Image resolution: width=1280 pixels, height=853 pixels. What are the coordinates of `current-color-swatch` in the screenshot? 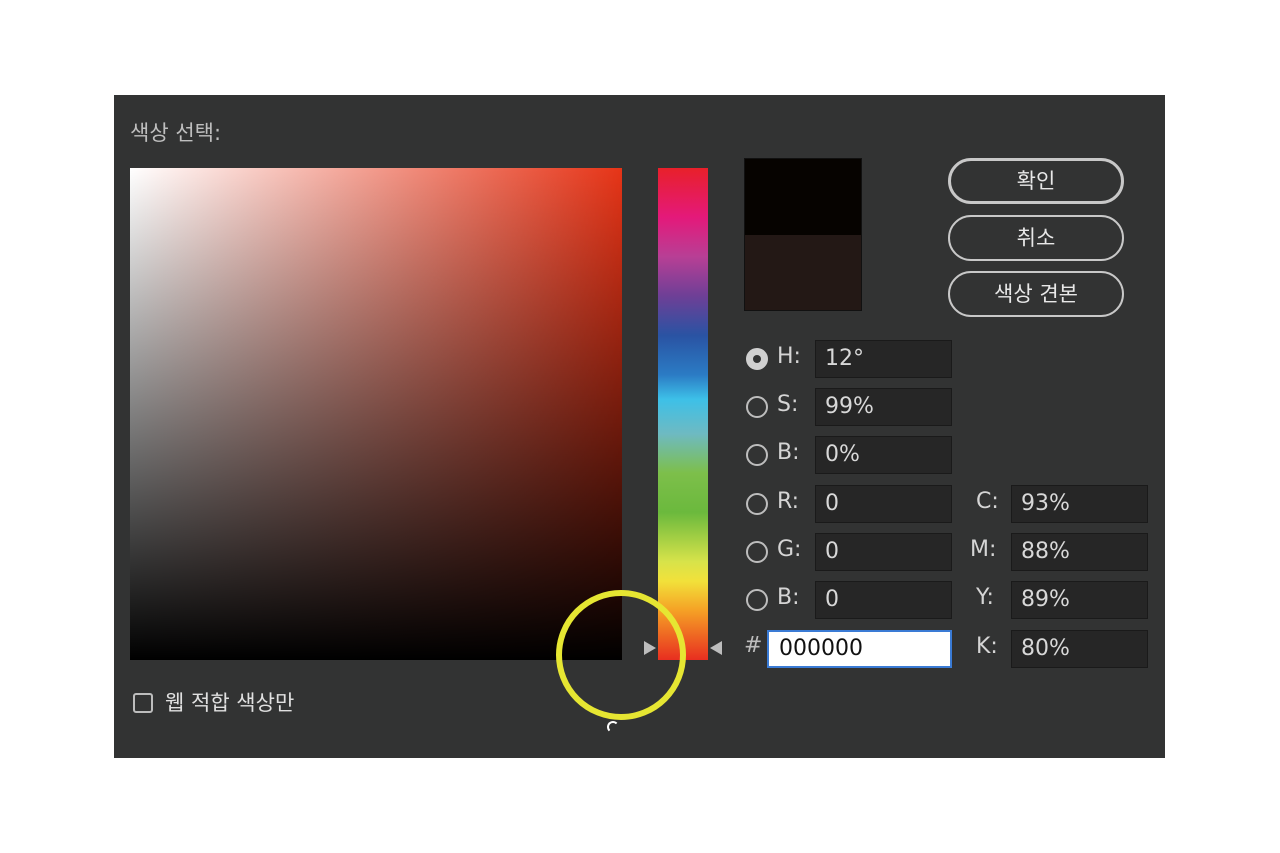 It's located at (803, 272).